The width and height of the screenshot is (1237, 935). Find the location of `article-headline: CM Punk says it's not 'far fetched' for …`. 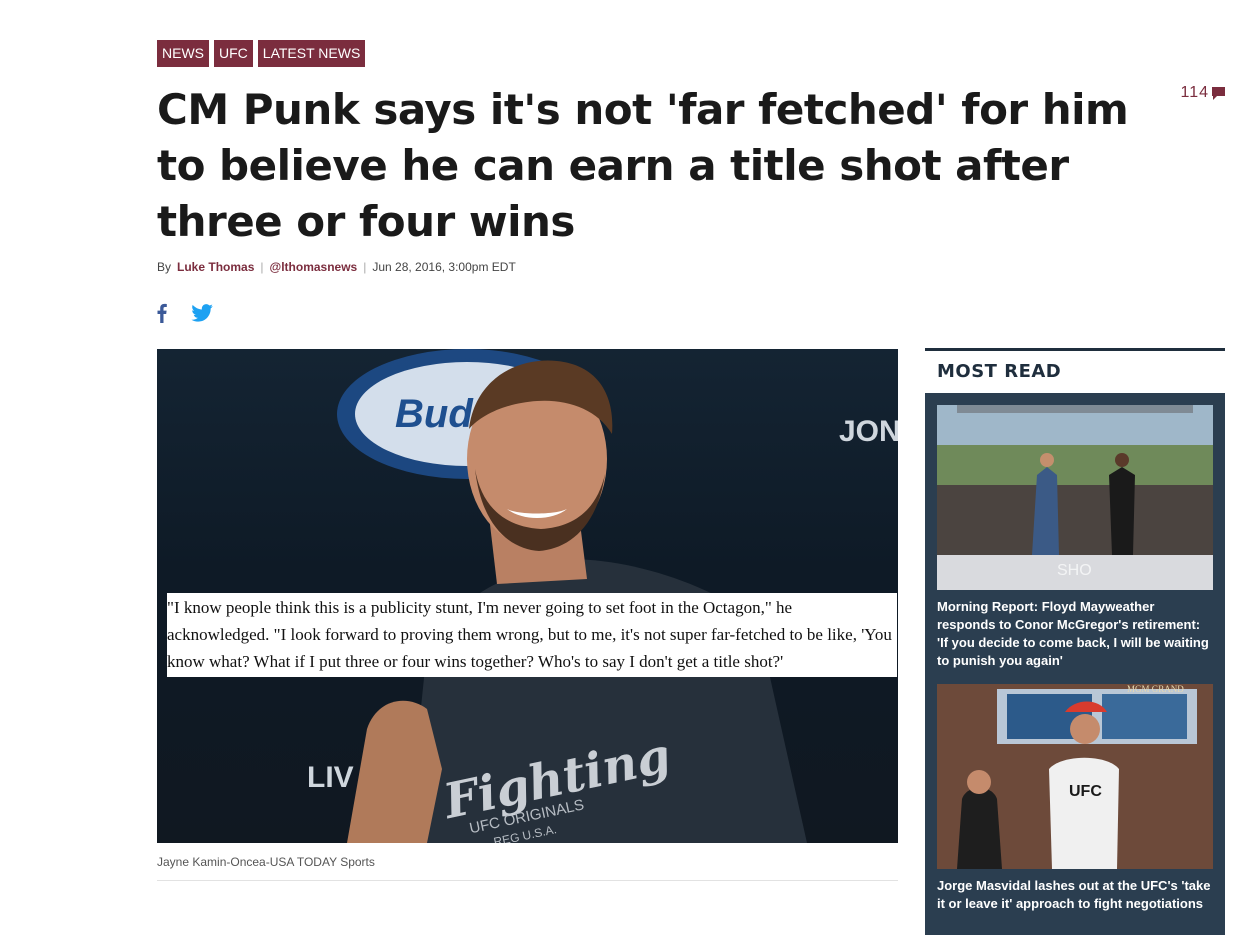

article-headline: CM Punk says it's not 'far fetched' for … is located at coordinates (643, 165).